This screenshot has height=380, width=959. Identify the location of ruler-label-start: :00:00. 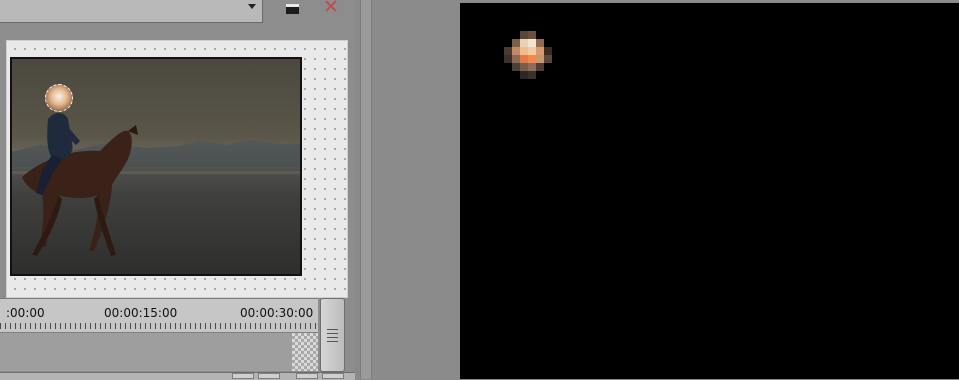
(25, 313).